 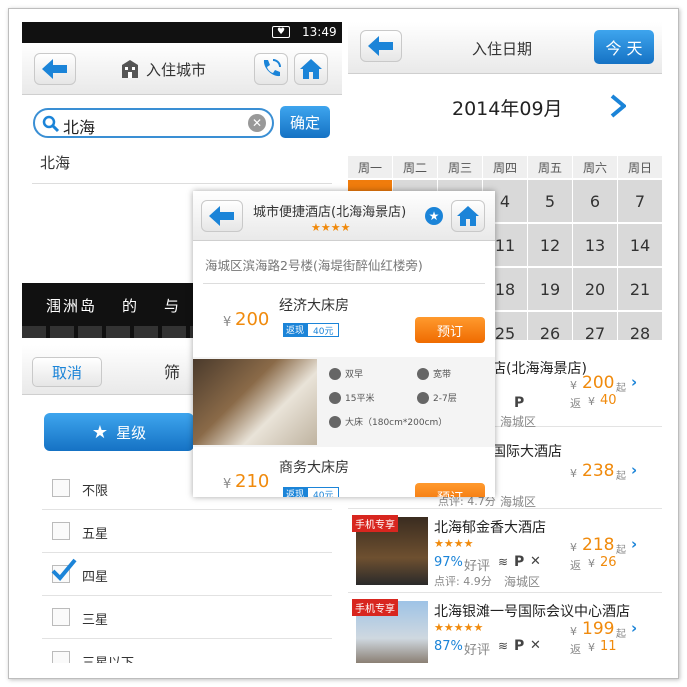 What do you see at coordinates (187, 617) in the screenshot?
I see `star-option: 三星` at bounding box center [187, 617].